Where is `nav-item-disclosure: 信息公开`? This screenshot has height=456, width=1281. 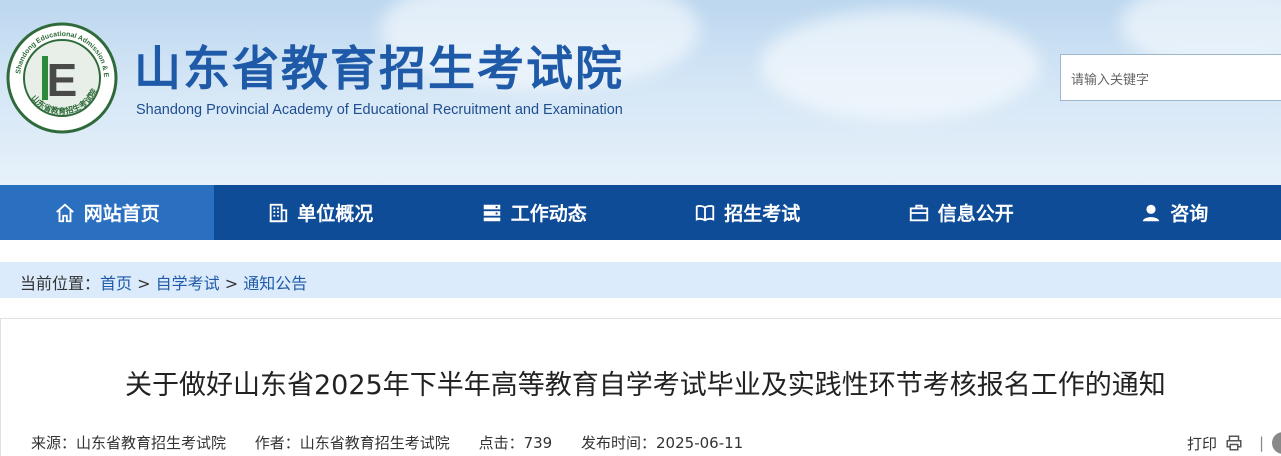 nav-item-disclosure: 信息公开 is located at coordinates (961, 212).